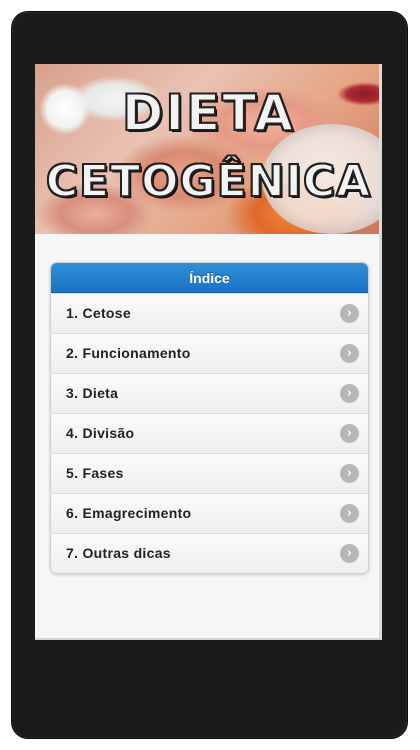  I want to click on list-item-emagrecimento: 6. Emagrecimento ›, so click(209, 513).